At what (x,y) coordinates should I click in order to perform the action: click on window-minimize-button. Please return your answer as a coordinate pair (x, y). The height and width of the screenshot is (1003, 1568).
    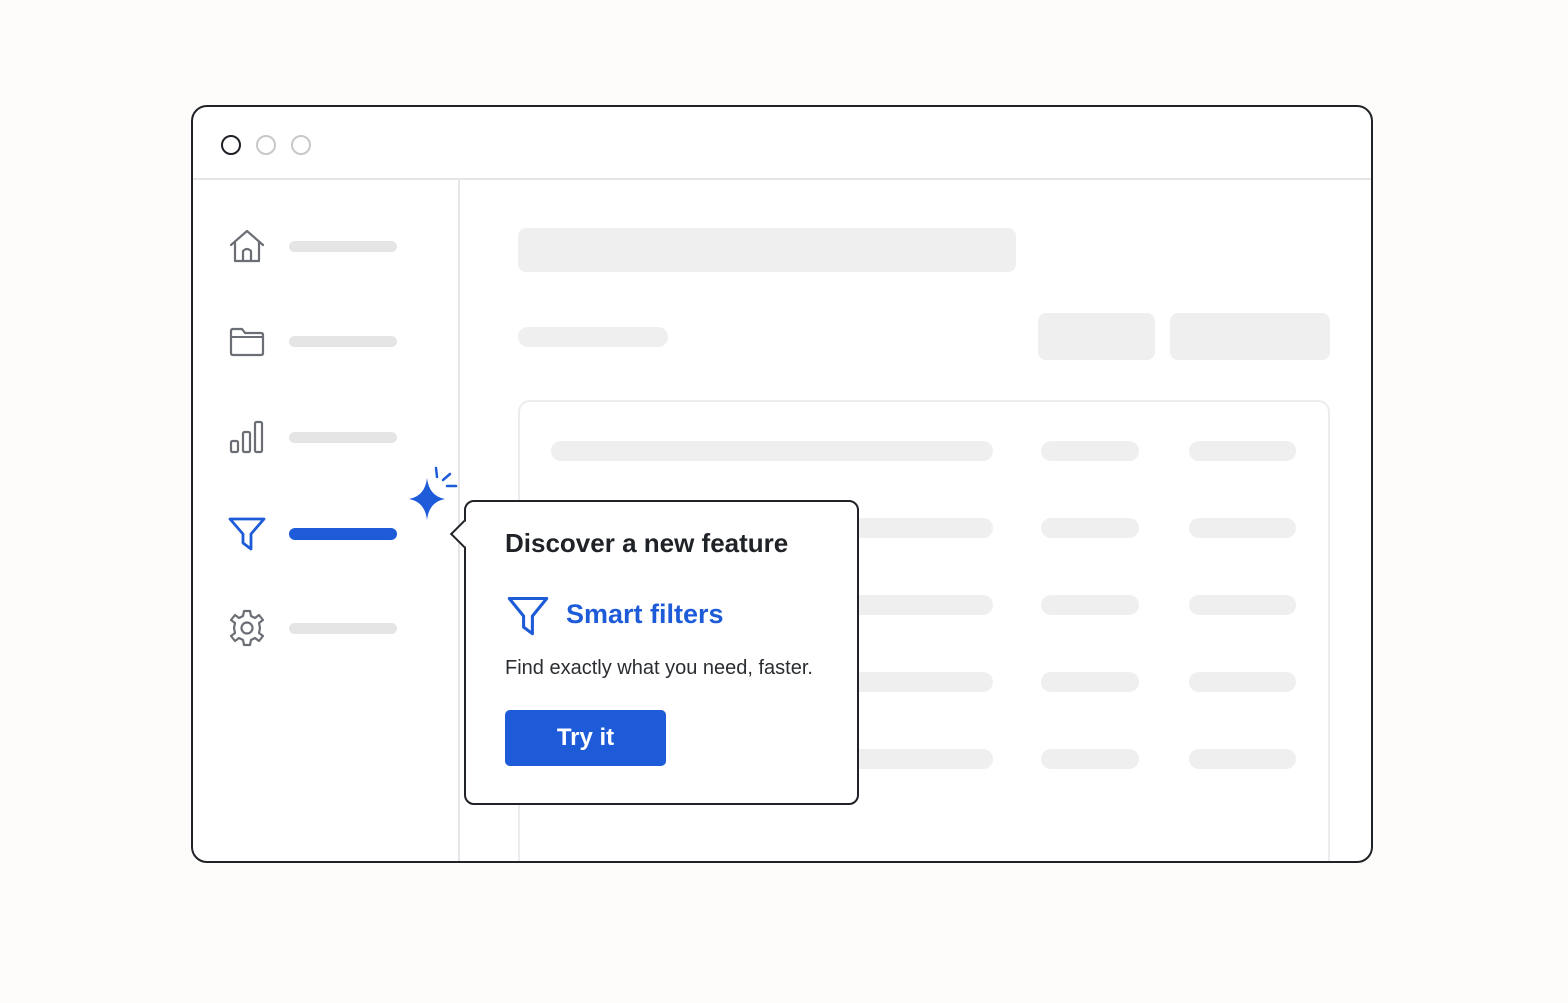
    Looking at the image, I should click on (266, 145).